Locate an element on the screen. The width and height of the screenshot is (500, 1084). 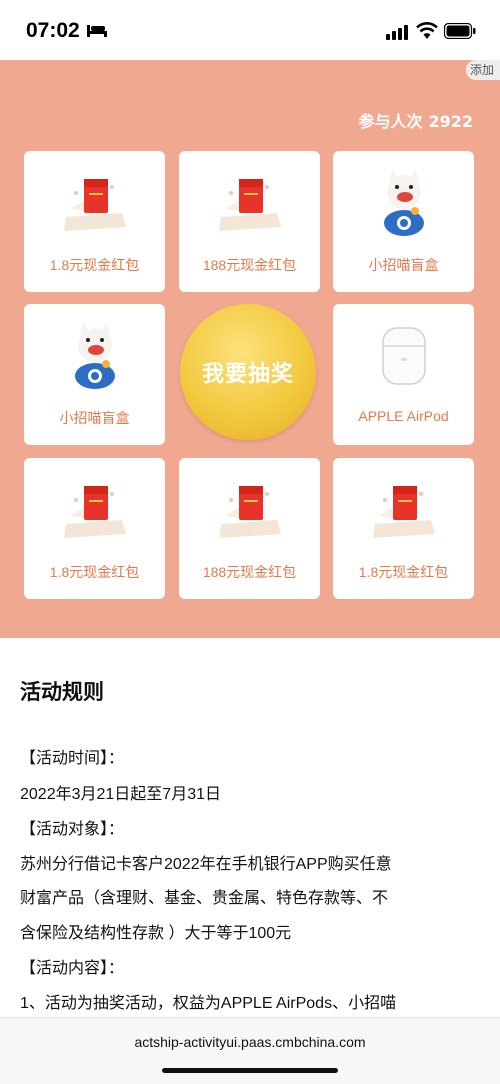
cellular-signal-icon is located at coordinates (397, 32).